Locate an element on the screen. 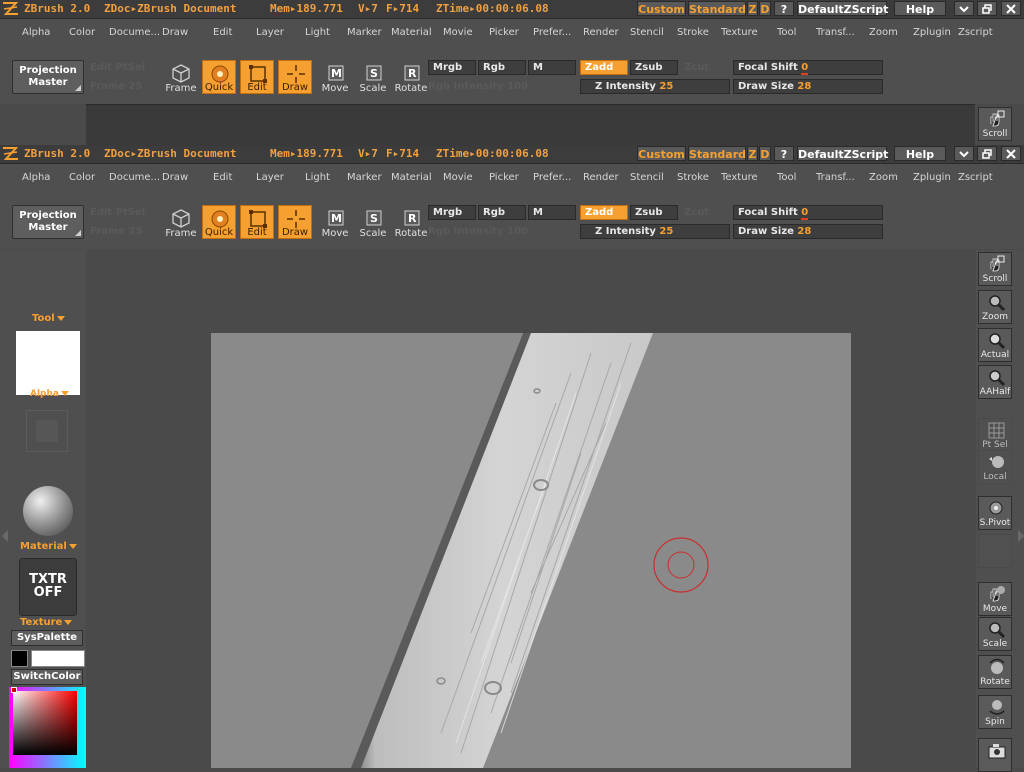 The width and height of the screenshot is (1024, 772). menu-tool: Tool is located at coordinates (786, 177).